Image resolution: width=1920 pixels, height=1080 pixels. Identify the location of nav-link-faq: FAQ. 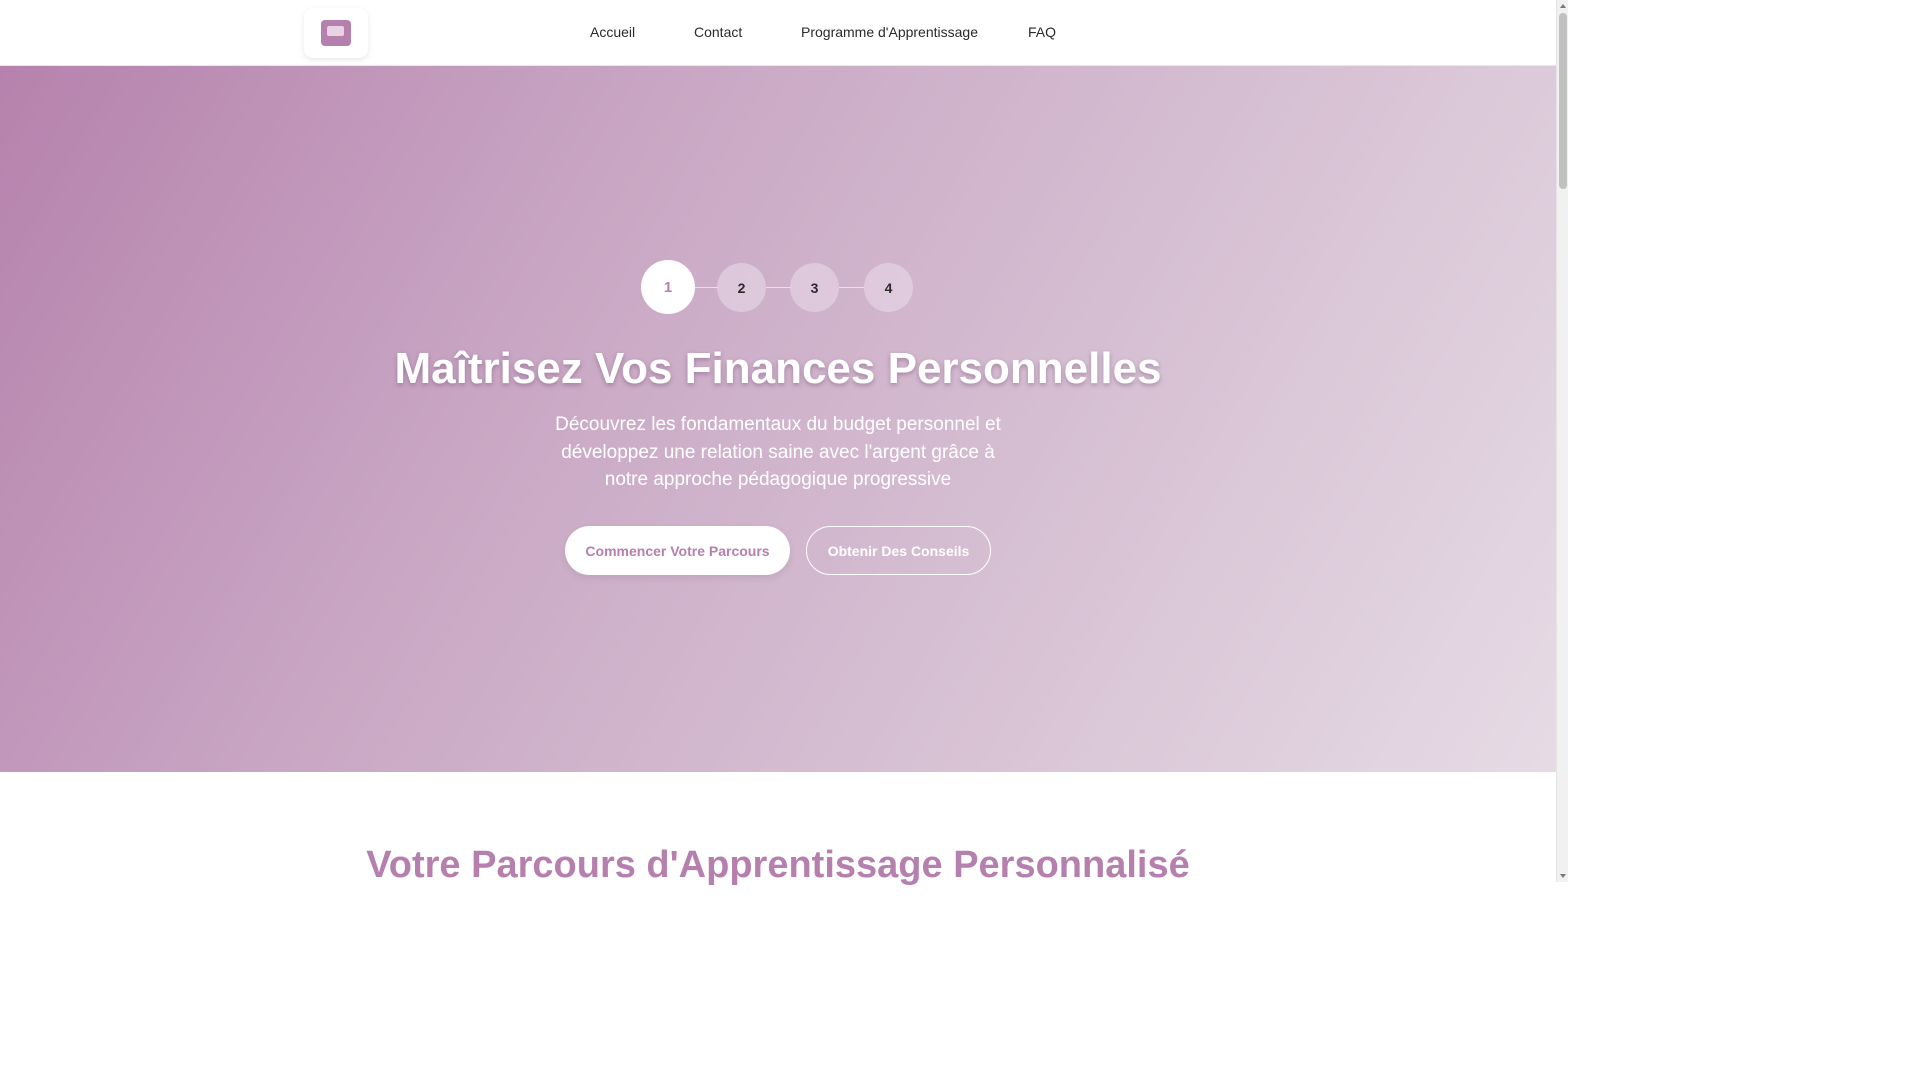
(1042, 32).